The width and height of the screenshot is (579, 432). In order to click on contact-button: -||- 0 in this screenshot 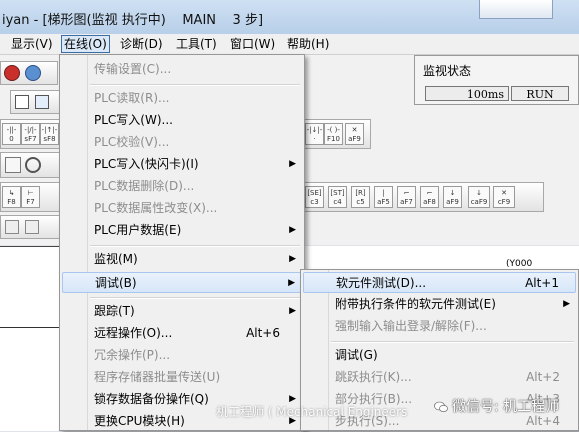, I will do `click(11, 134)`.